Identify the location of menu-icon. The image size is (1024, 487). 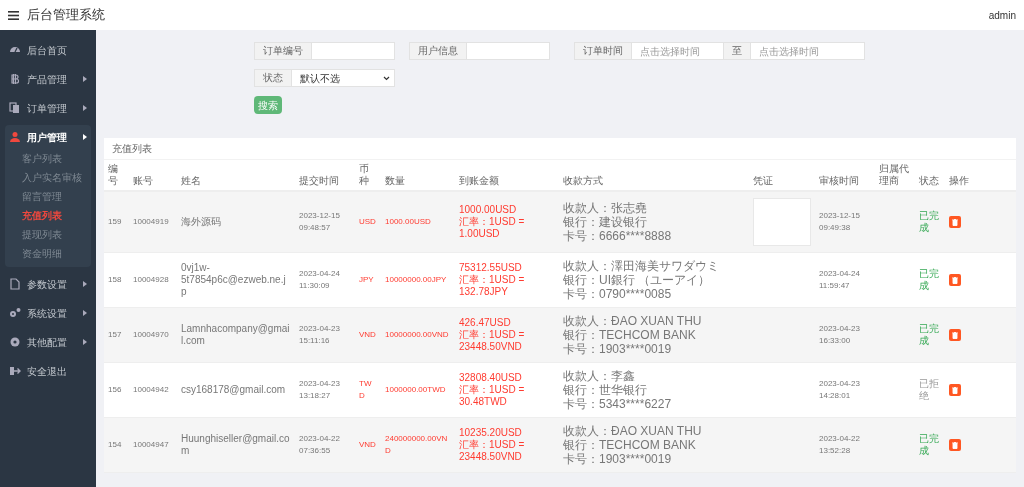
(13, 15).